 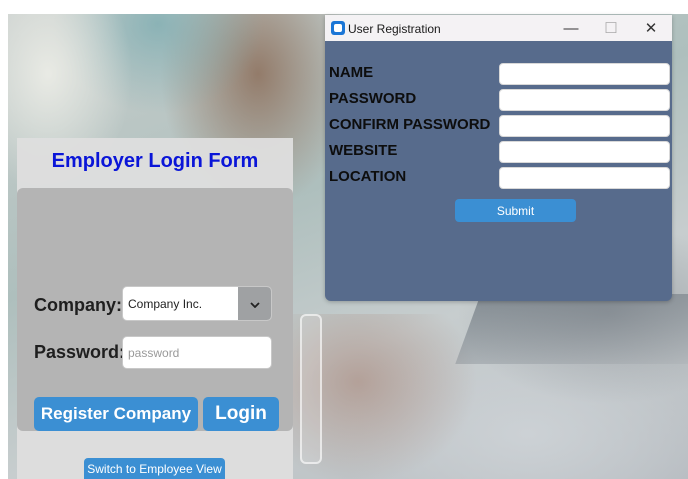 What do you see at coordinates (254, 303) in the screenshot?
I see `chevron-down-icon` at bounding box center [254, 303].